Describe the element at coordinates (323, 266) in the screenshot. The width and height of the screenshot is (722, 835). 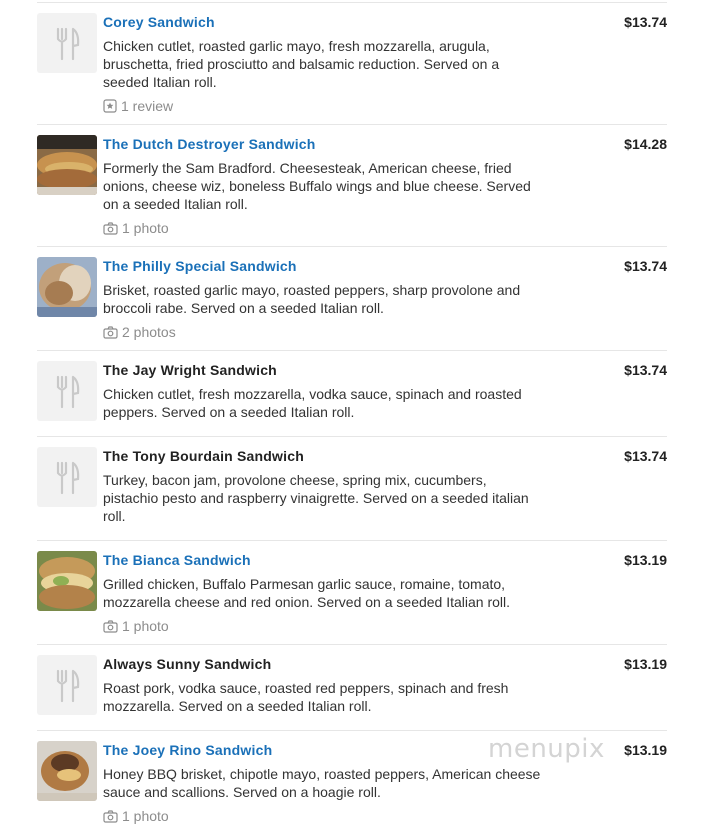
I see `item-name-link: The Philly Special Sandwich` at that location.